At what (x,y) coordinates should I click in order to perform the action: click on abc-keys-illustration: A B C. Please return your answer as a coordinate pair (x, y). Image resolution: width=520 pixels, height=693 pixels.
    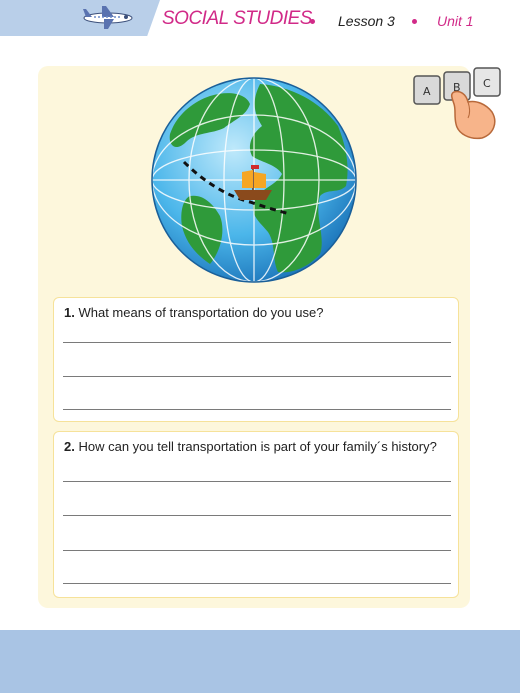
    Looking at the image, I should click on (457, 103).